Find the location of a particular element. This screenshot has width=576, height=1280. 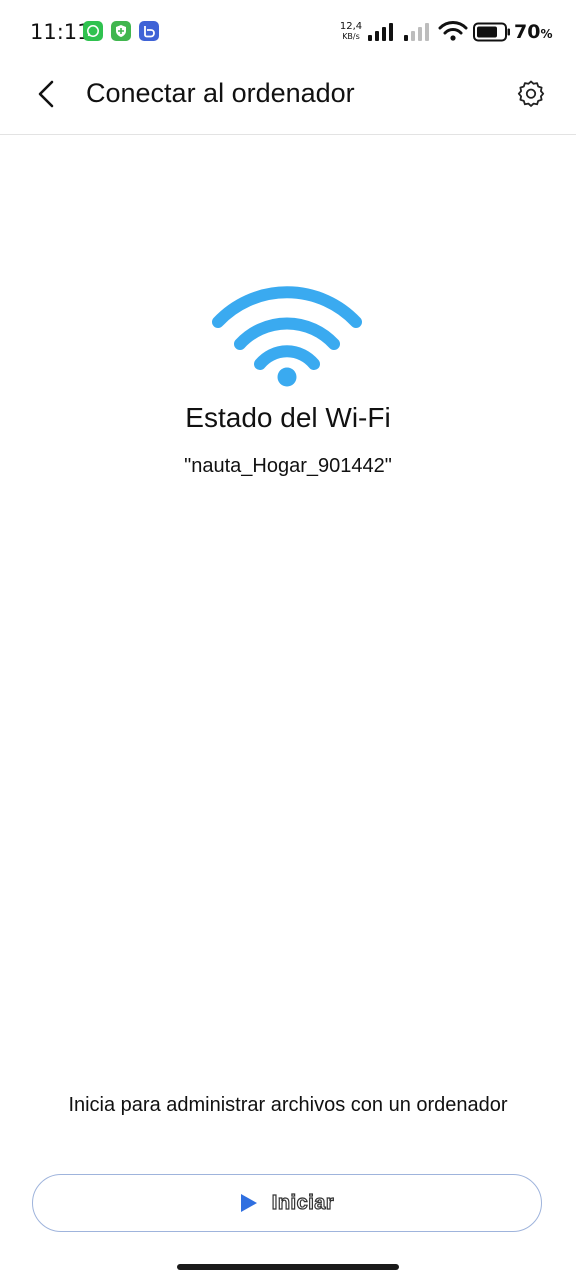

battery-percent-value: 70 is located at coordinates (527, 32).